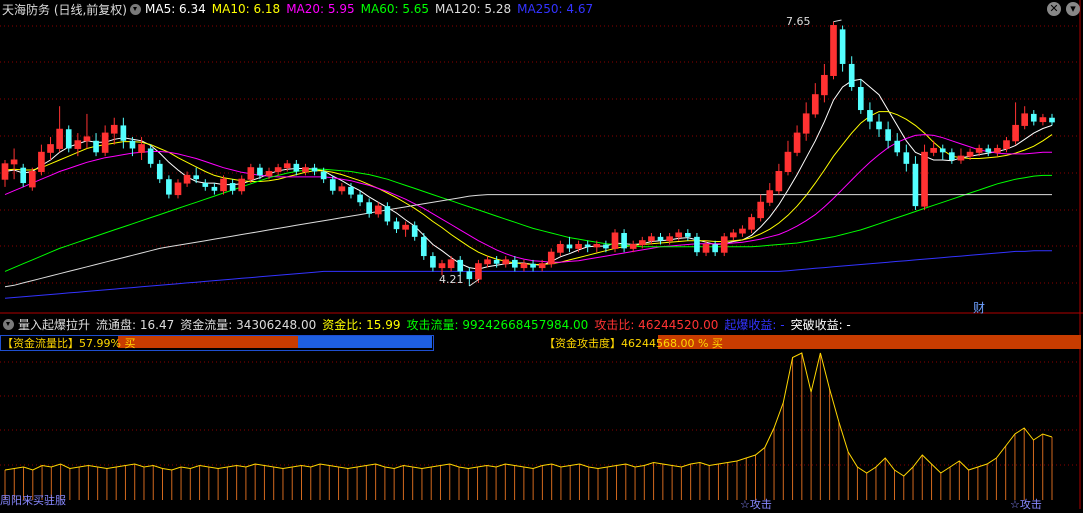 This screenshot has width=1083, height=513. I want to click on indicator-item: 流通盘: 16.47, so click(135, 324).